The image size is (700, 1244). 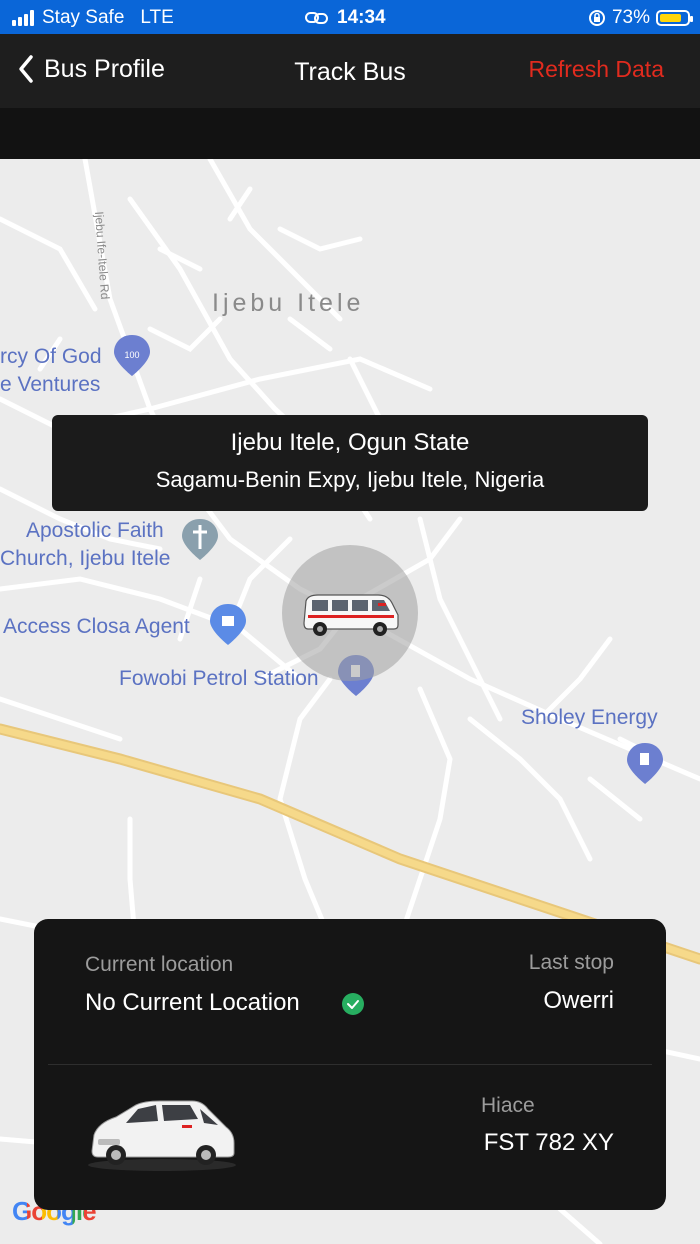 I want to click on link-icon, so click(x=316, y=18).